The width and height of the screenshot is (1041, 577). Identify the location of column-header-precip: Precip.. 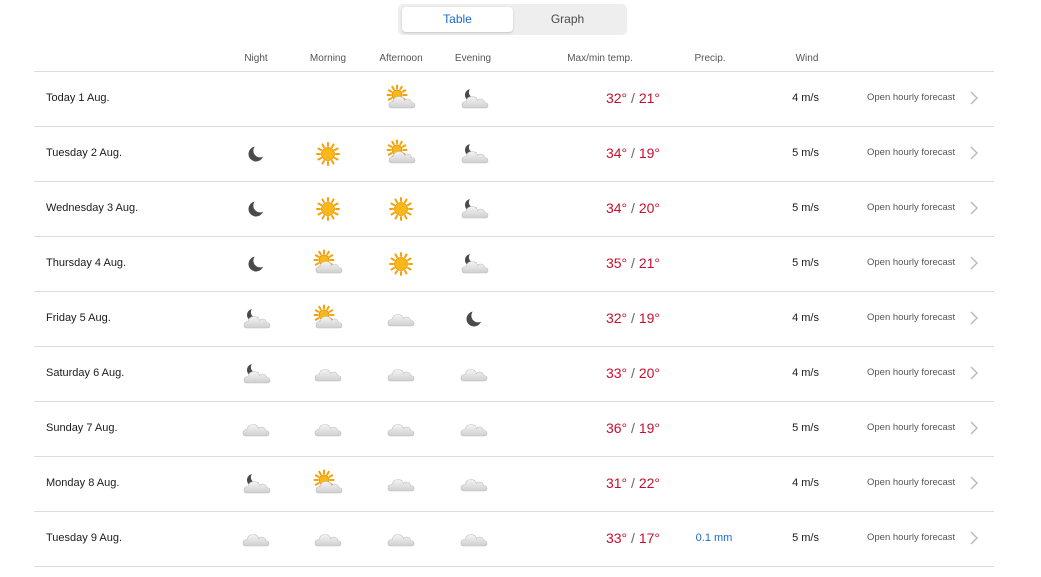
(710, 58).